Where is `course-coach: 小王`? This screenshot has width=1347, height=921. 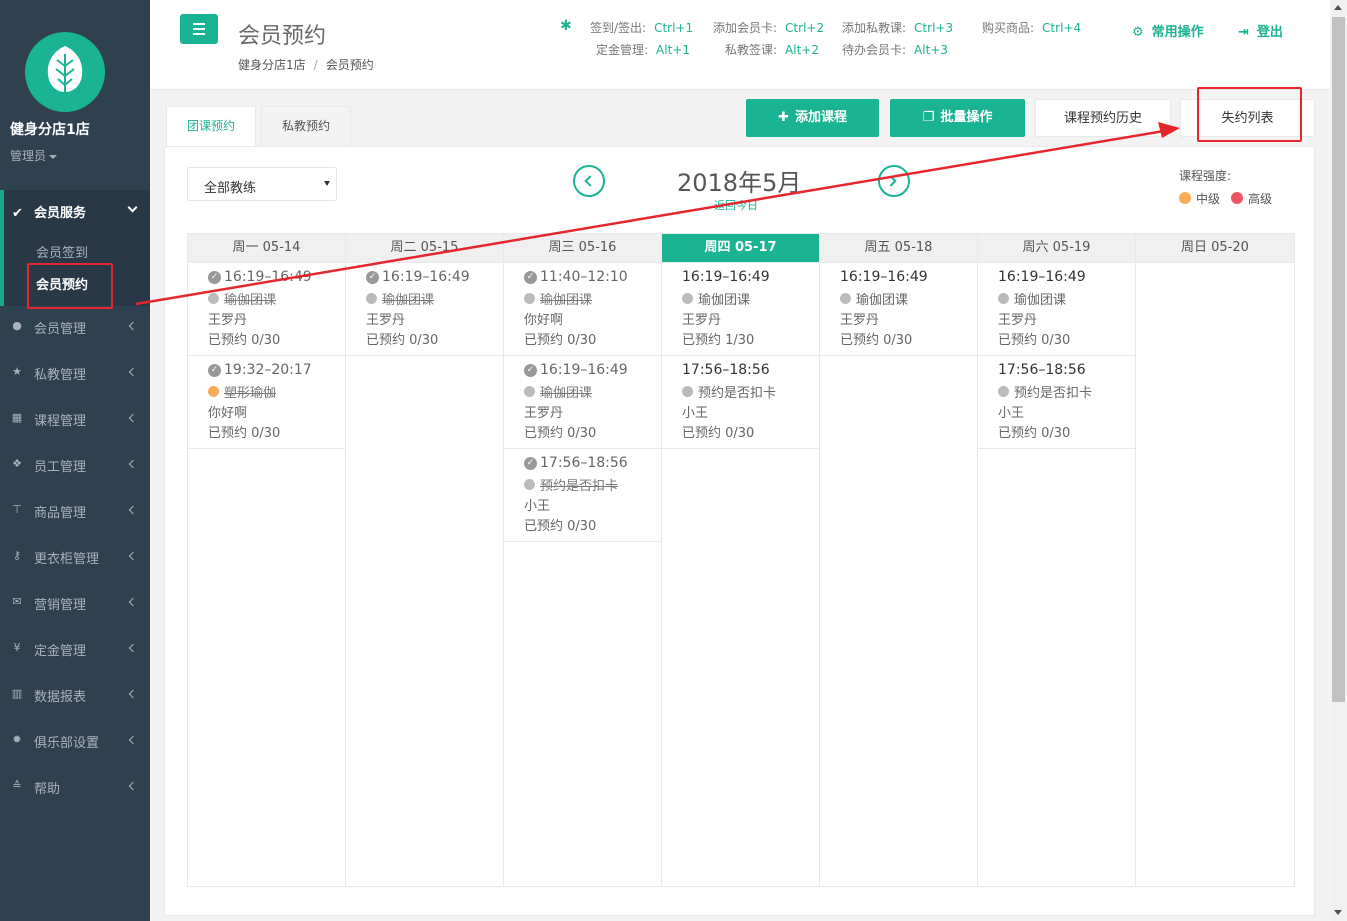 course-coach: 小王 is located at coordinates (537, 506).